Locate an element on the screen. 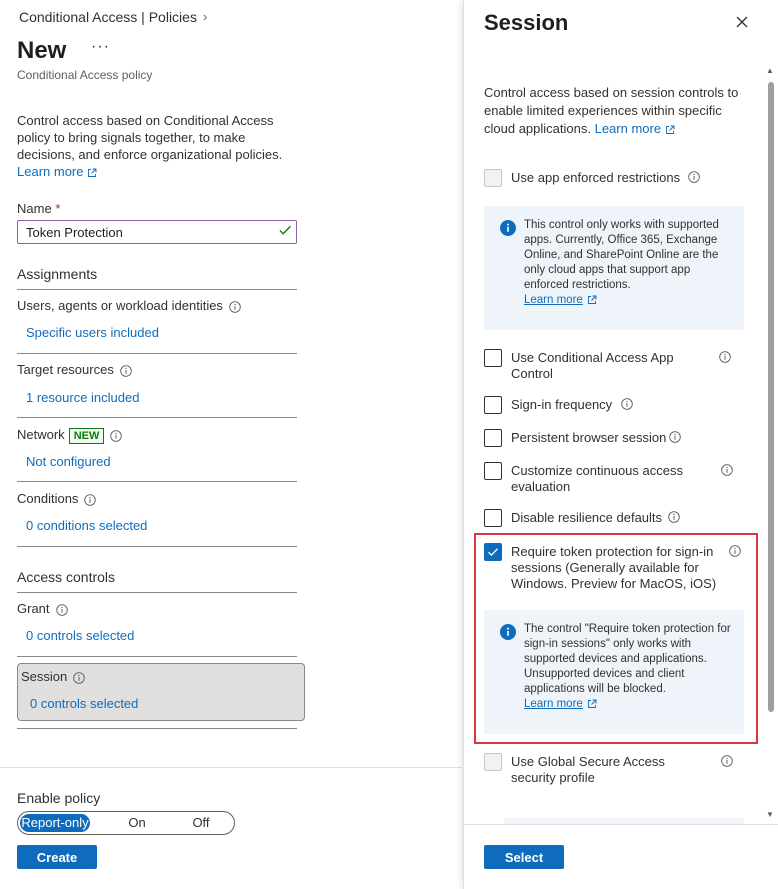  app-enforced-checkbox is located at coordinates (493, 178).